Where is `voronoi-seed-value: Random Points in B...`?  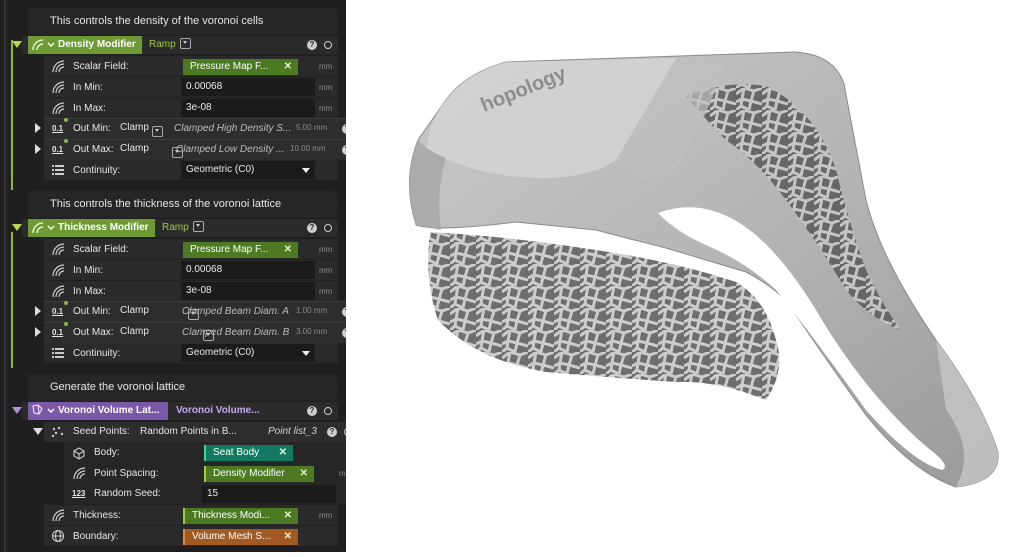
voronoi-seed-value: Random Points in B... is located at coordinates (188, 432).